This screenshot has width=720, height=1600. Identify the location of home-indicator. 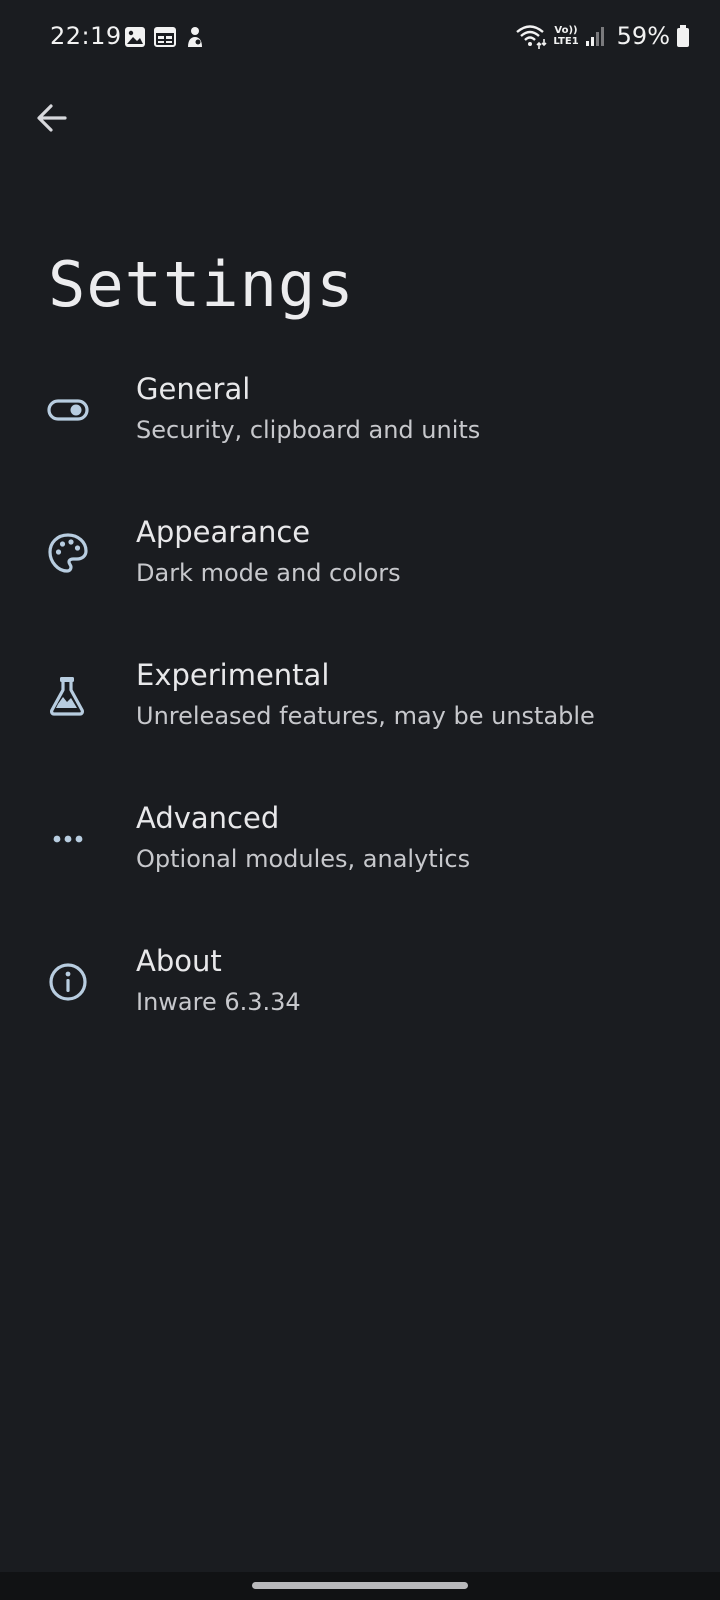
(360, 1585).